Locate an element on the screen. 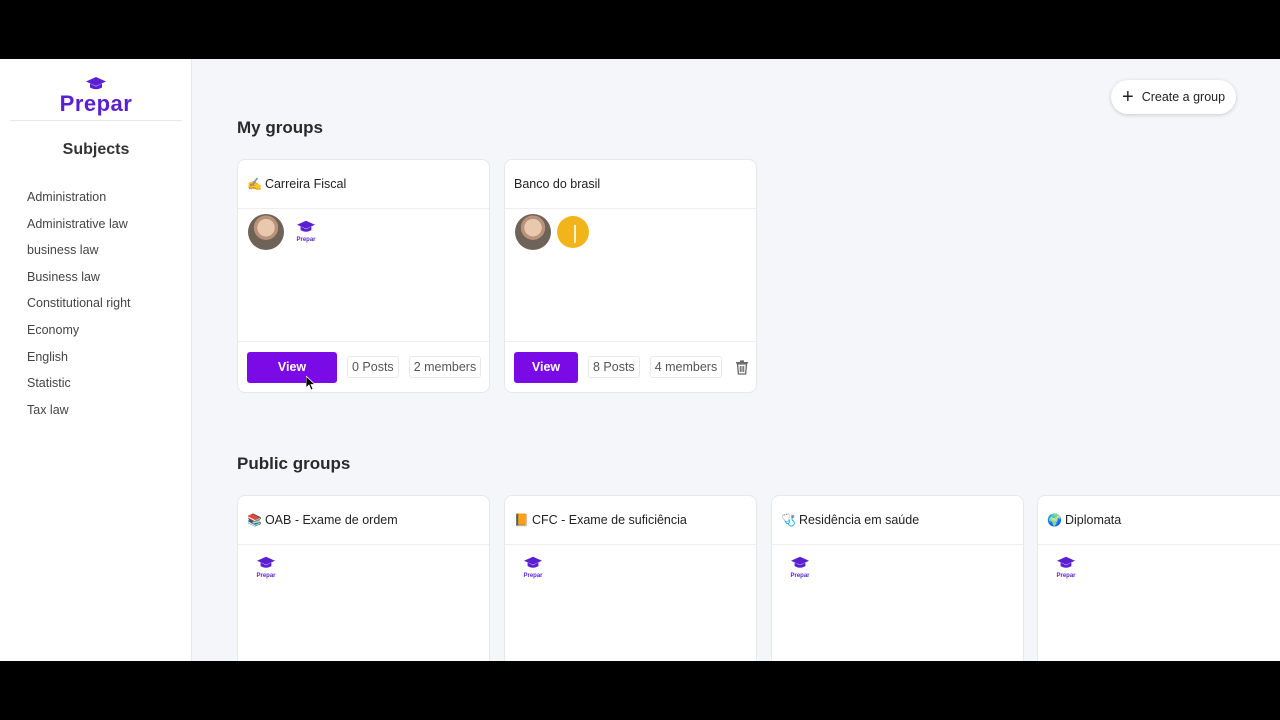 The height and width of the screenshot is (720, 1280). public-groups-title: Public groups is located at coordinates (294, 463).